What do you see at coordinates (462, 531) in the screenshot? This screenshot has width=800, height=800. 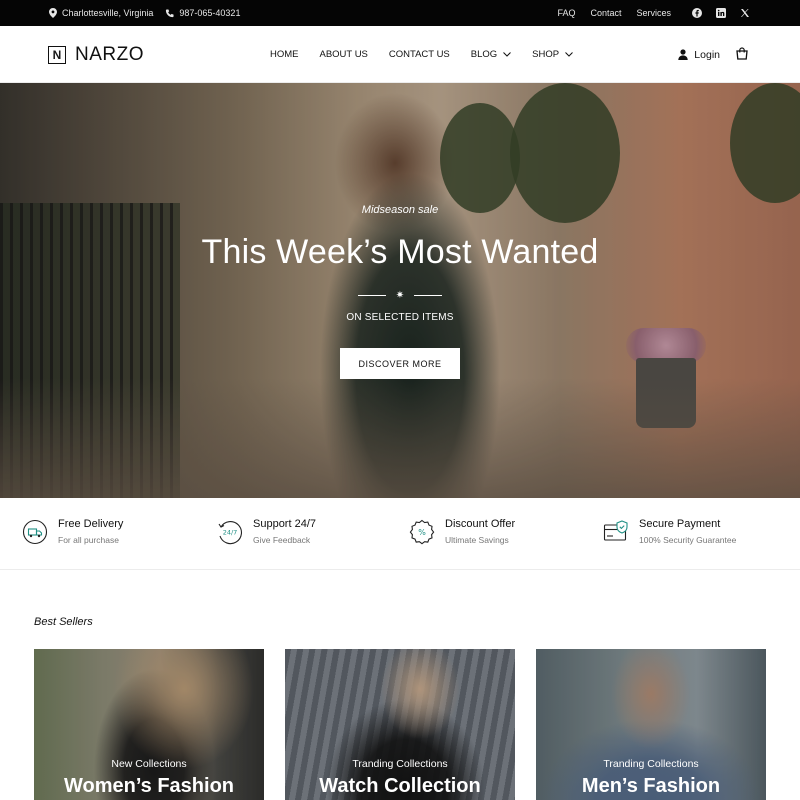 I see `feature-discount: % Discount Offer Ultimate Savings` at bounding box center [462, 531].